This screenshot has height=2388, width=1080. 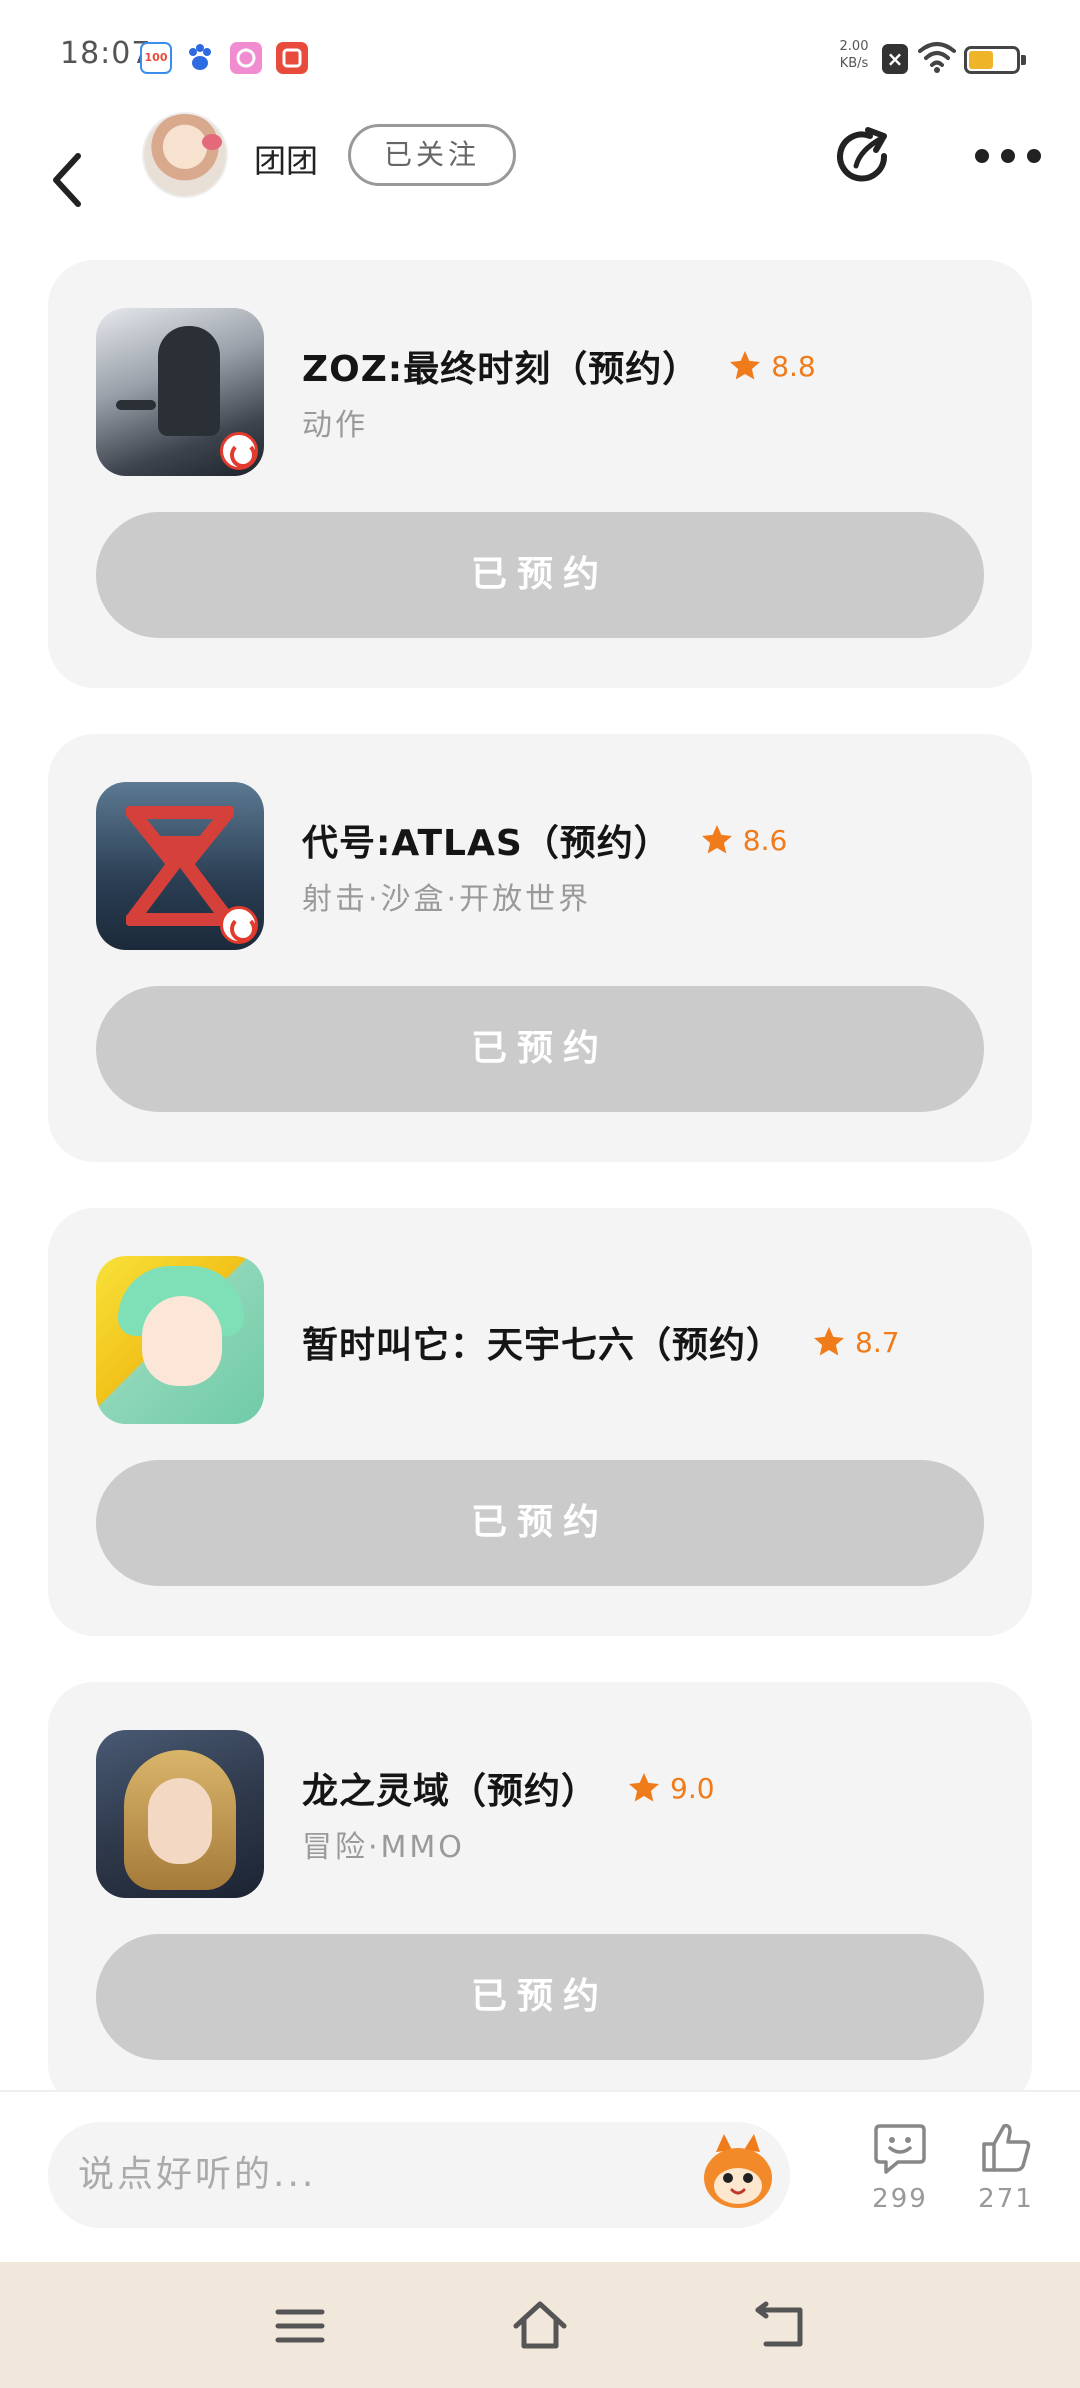 I want to click on more-options-icon, so click(x=1018, y=159).